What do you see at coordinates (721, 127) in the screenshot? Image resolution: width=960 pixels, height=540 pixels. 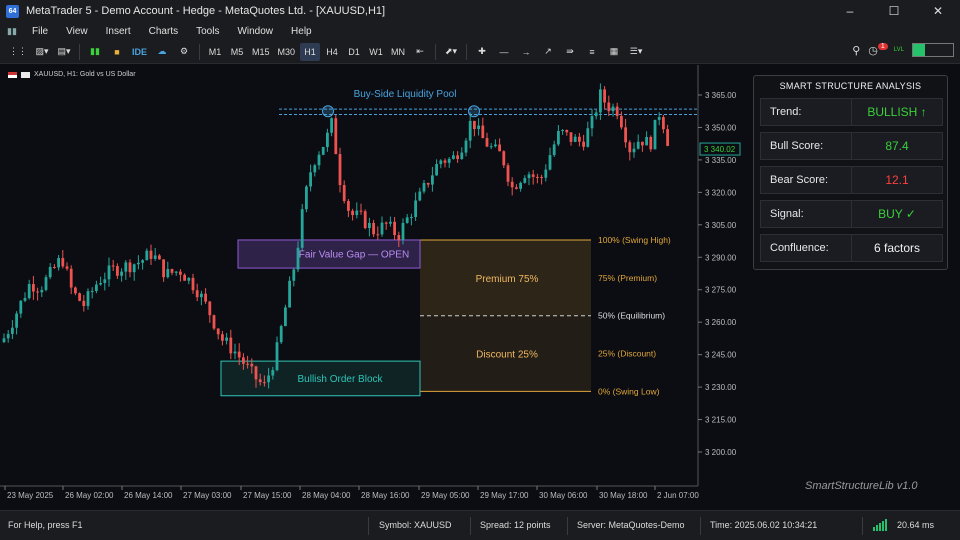 I see `price-tick-label: 3 350.00` at bounding box center [721, 127].